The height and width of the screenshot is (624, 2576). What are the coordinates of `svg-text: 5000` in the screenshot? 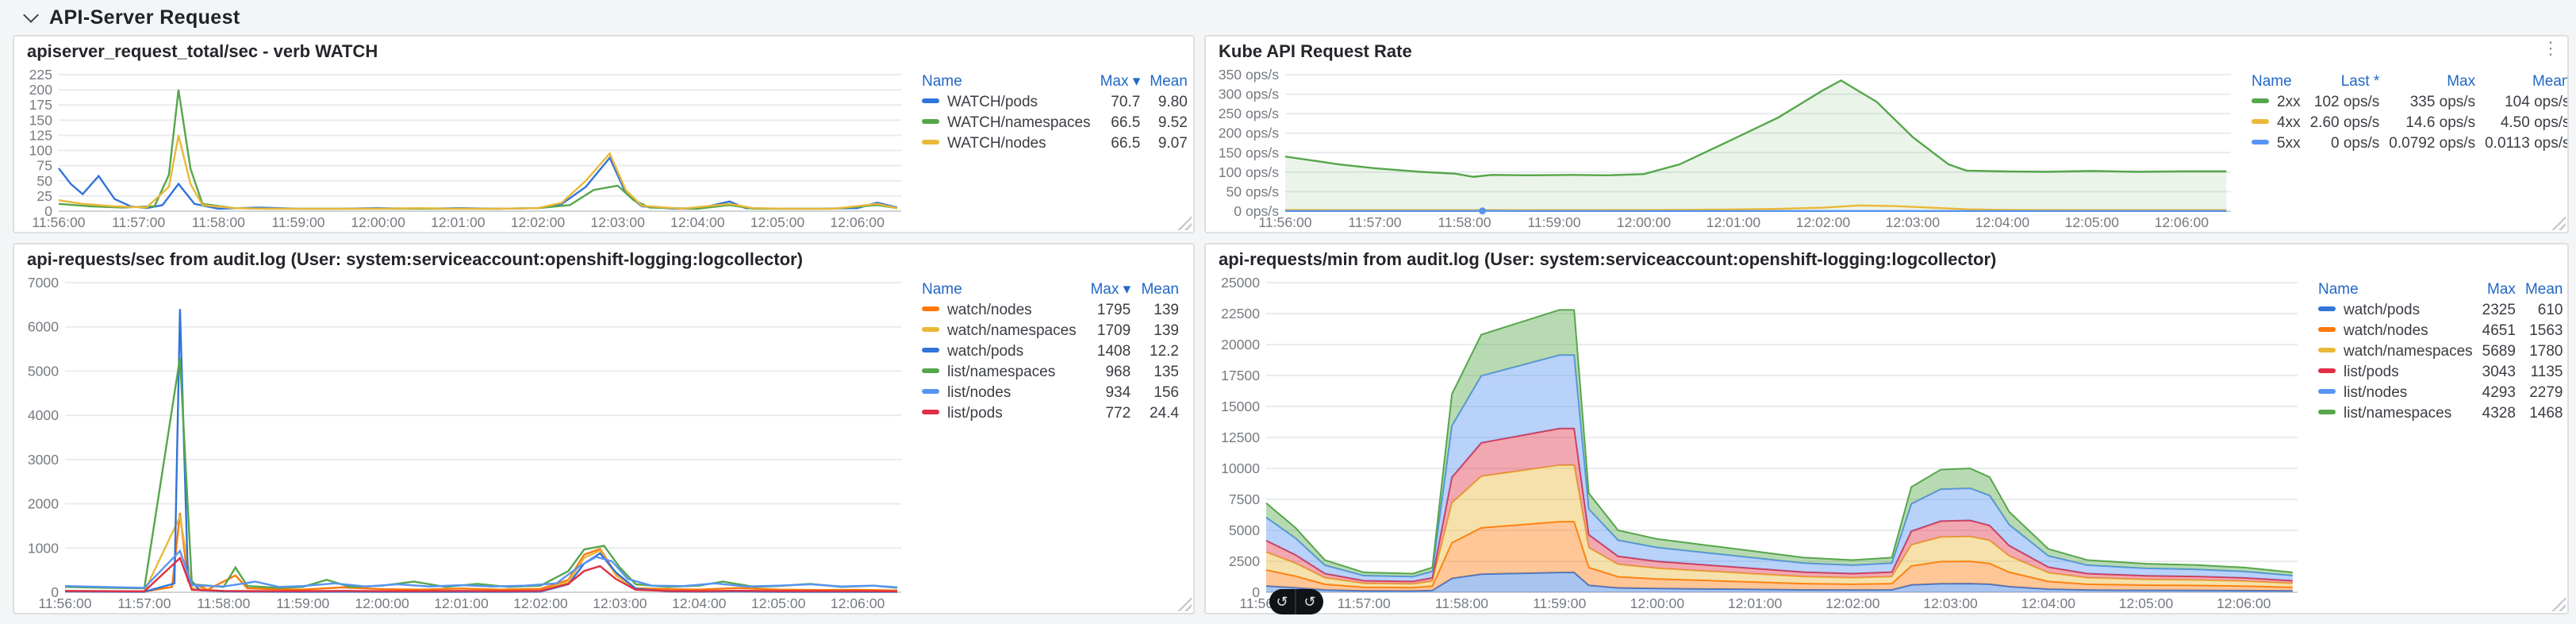 It's located at (1244, 530).